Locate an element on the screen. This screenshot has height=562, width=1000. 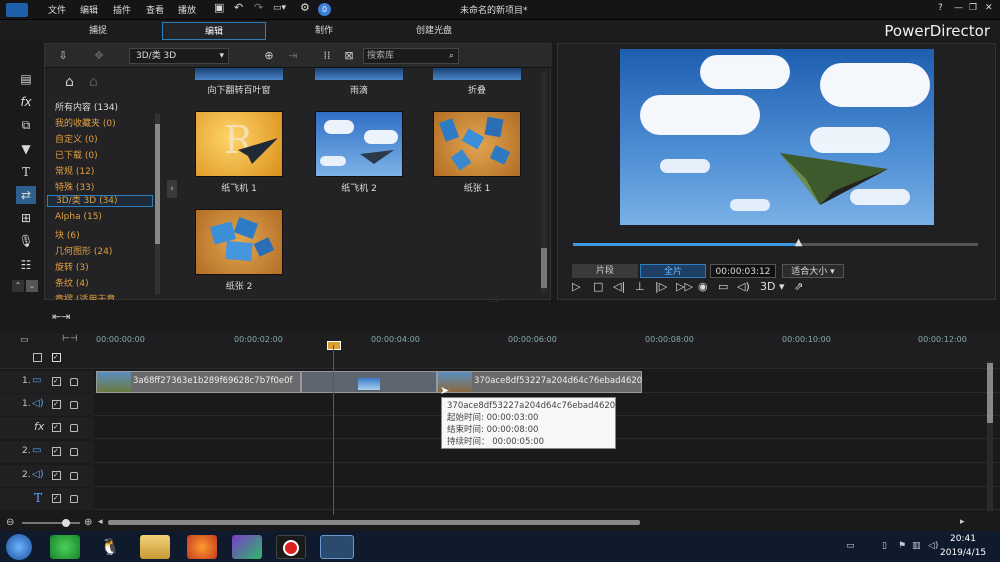
select-all-box is located at coordinates (37, 357).